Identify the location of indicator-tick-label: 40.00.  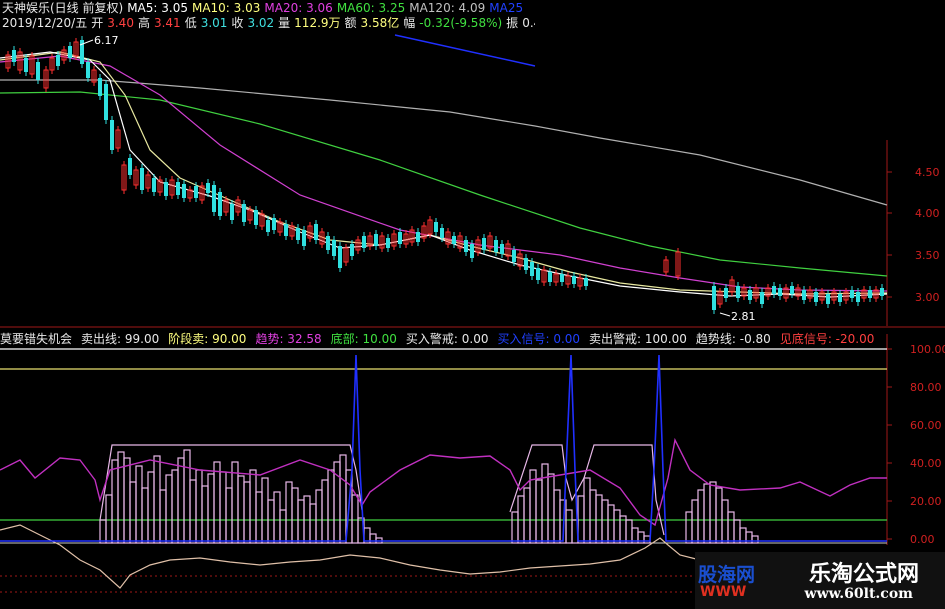
(926, 463).